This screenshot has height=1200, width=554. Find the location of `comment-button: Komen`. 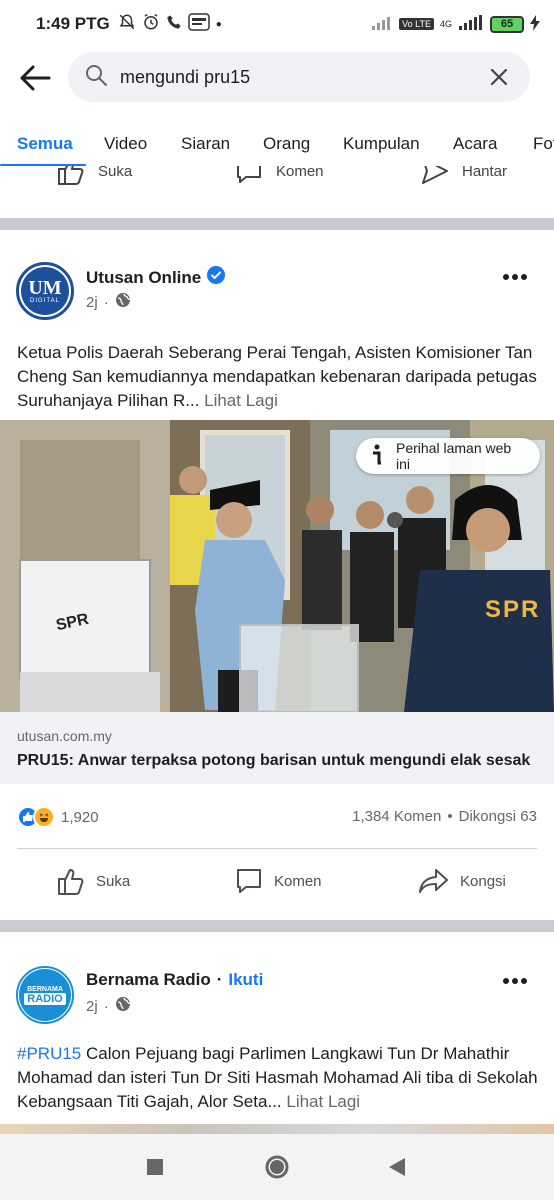

comment-button: Komen is located at coordinates (278, 881).